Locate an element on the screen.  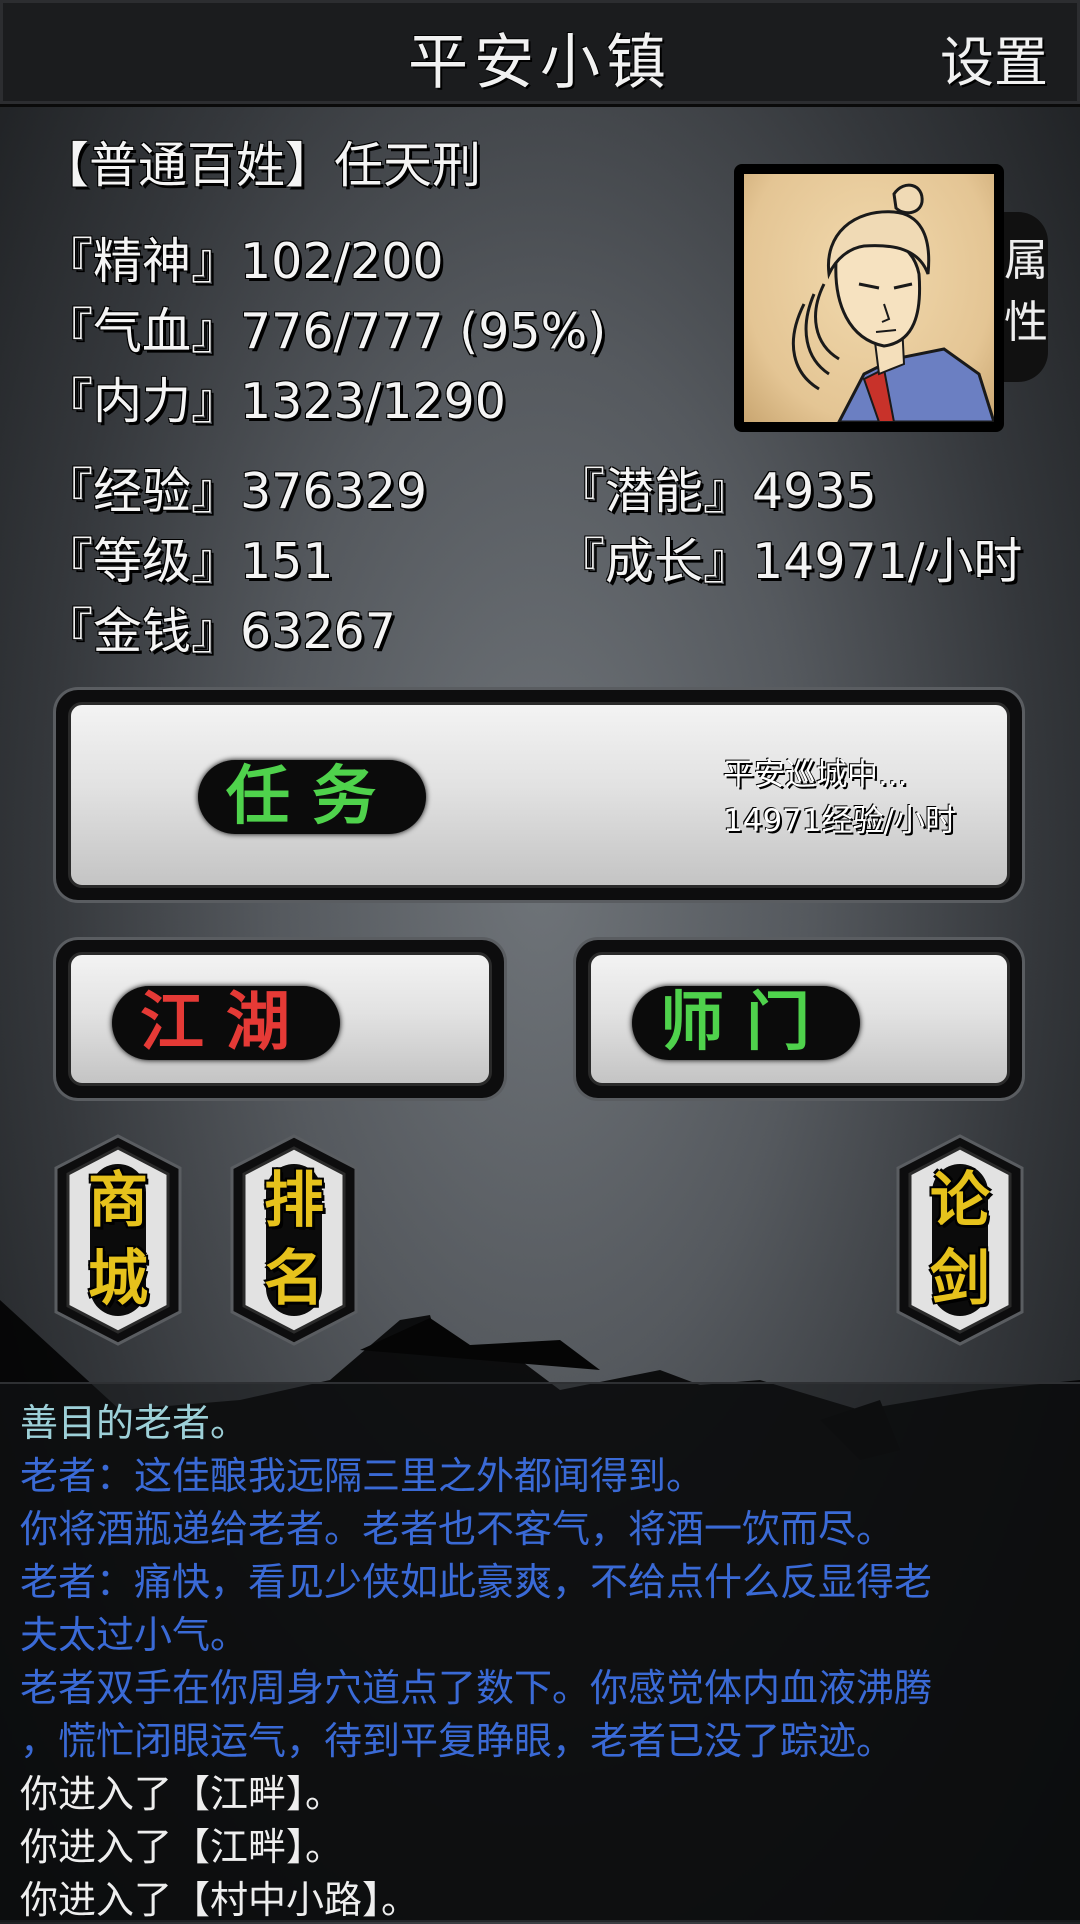
top-bar: 平安小镇 设置 is located at coordinates (540, 53).